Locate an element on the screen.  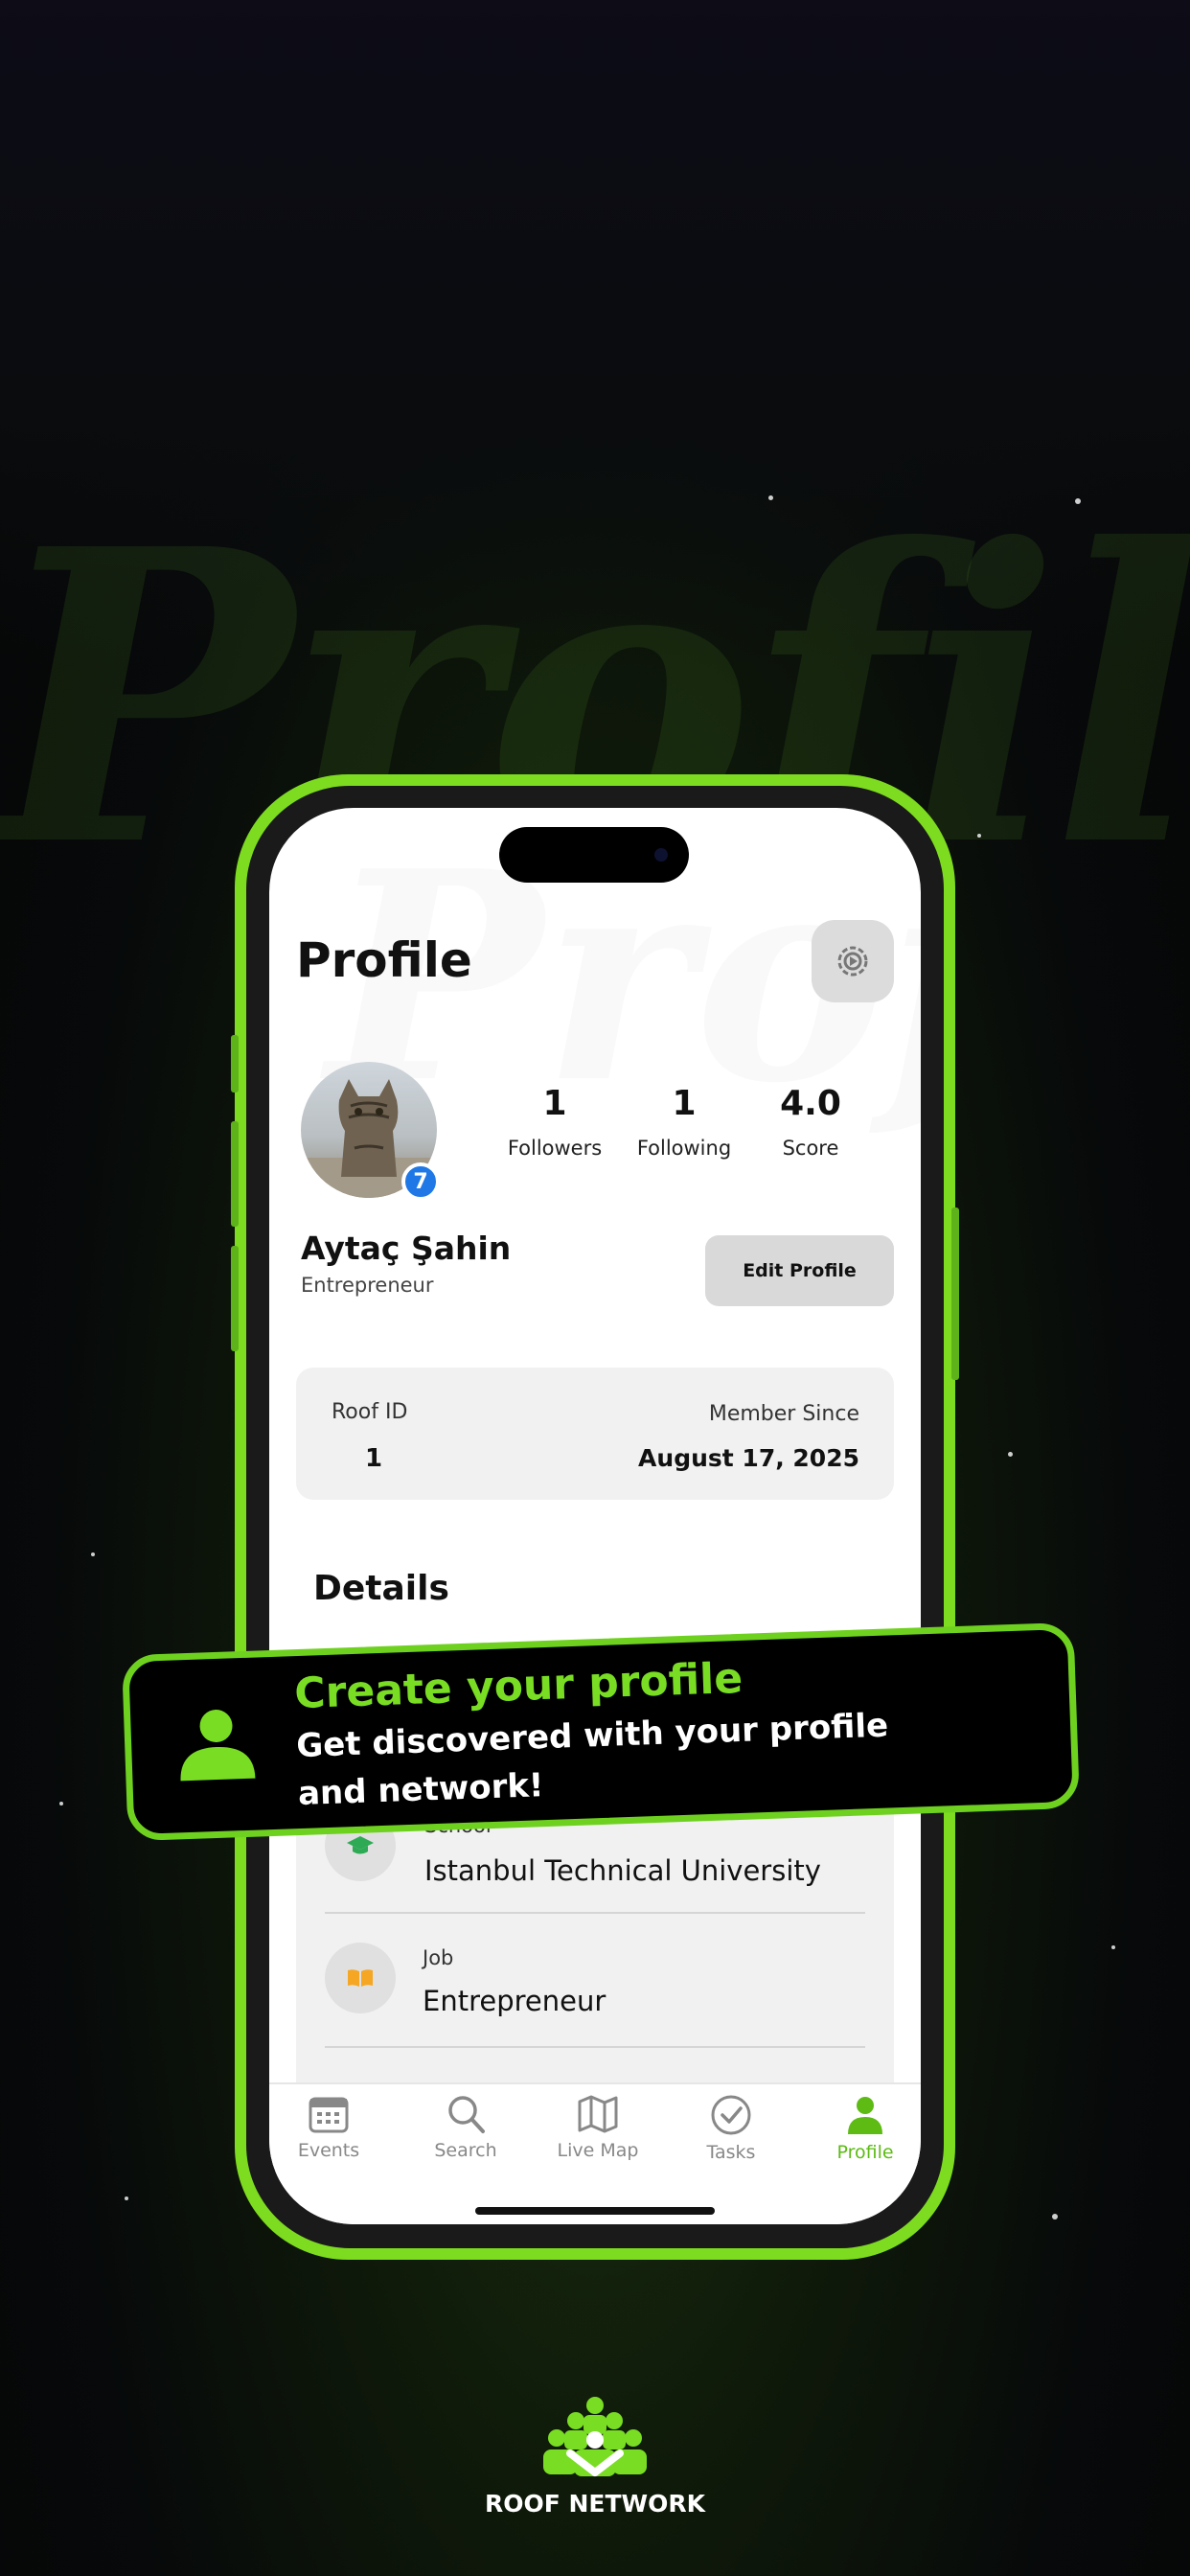
camera-icon is located at coordinates (661, 855).